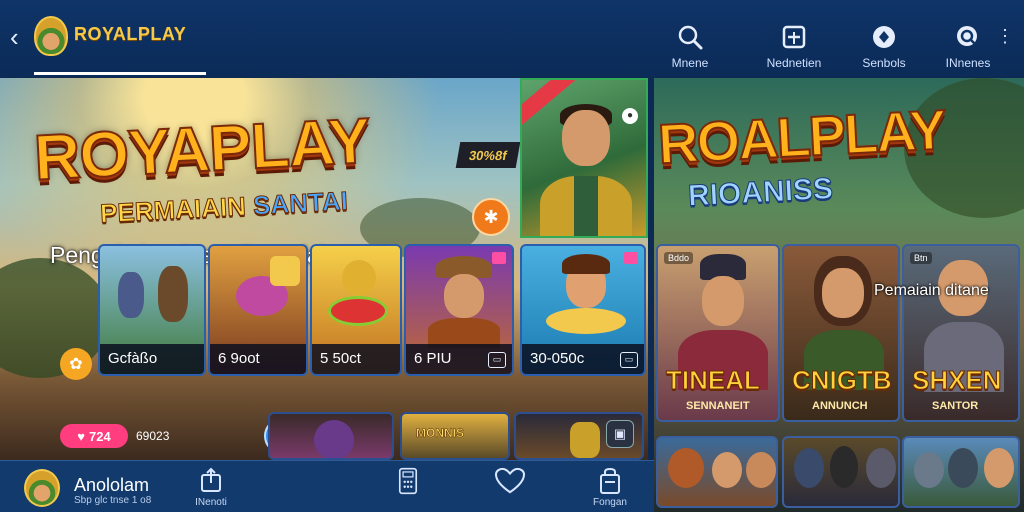 This screenshot has height=512, width=1024. What do you see at coordinates (802, 137) in the screenshot?
I see `right-title: ROALPLAY` at bounding box center [802, 137].